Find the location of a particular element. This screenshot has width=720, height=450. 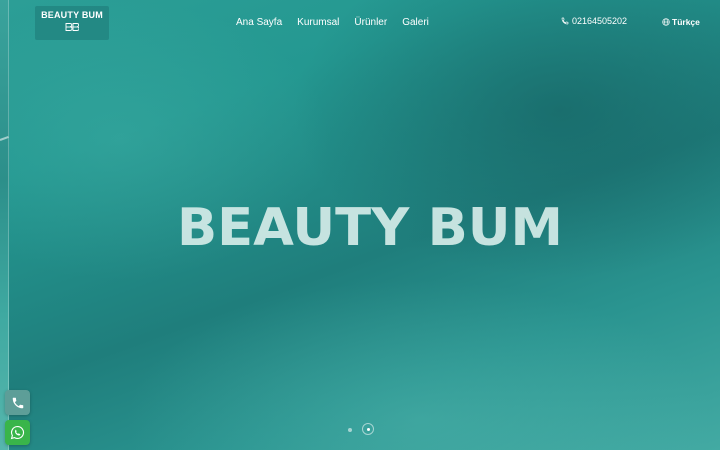

header-phone-link: 02164505202 is located at coordinates (594, 21).